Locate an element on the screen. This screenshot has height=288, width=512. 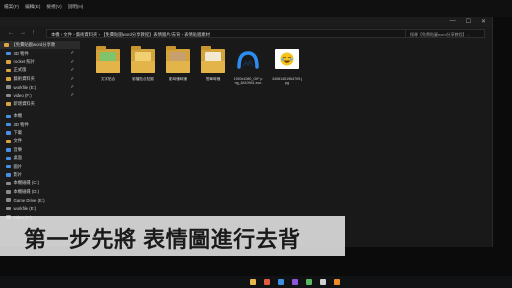
this-pc-item: 3D 物件 is located at coordinates (40, 125).